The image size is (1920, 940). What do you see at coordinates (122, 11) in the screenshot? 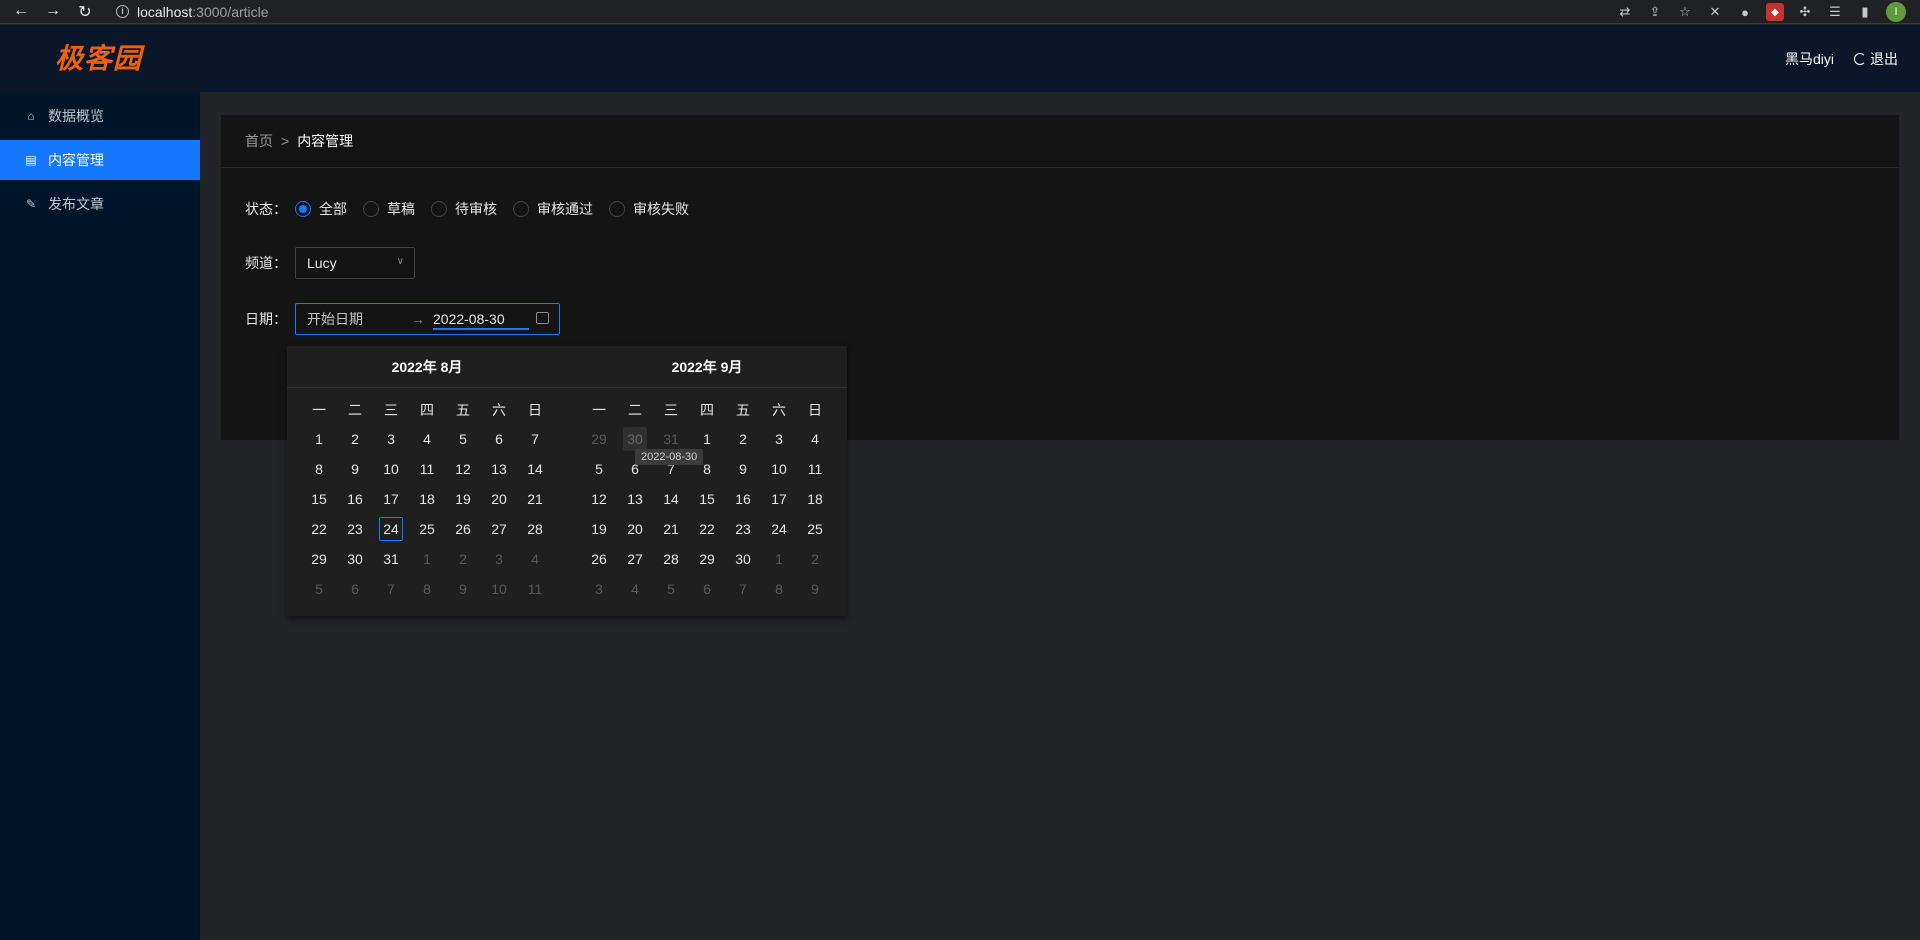
I see `site-info-icon: i` at bounding box center [122, 11].